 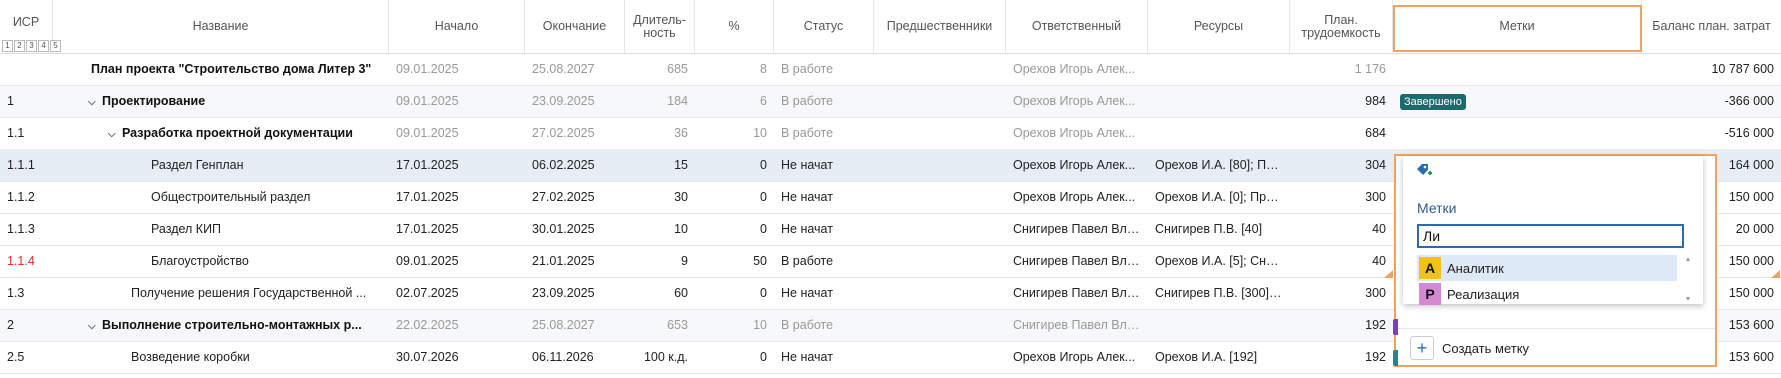 I want to click on task-name: Благоустройство, so click(x=266, y=261).